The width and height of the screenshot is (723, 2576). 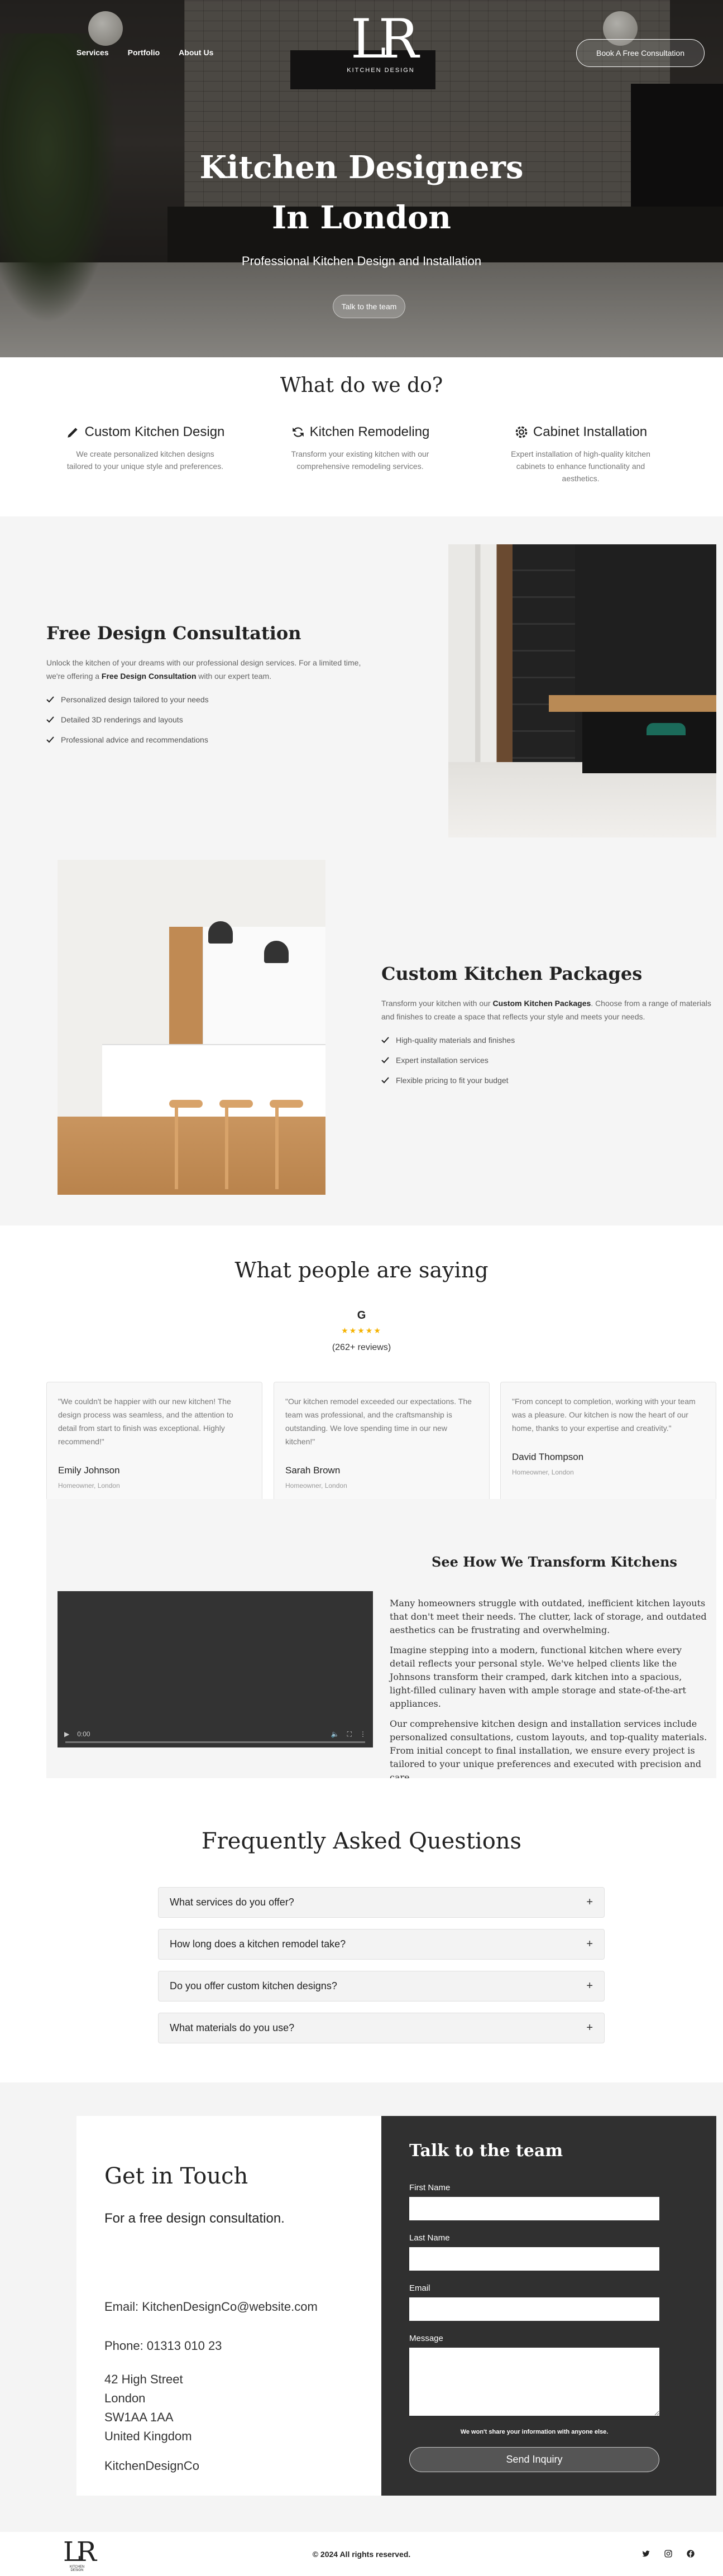 I want to click on message-field, so click(x=534, y=2382).